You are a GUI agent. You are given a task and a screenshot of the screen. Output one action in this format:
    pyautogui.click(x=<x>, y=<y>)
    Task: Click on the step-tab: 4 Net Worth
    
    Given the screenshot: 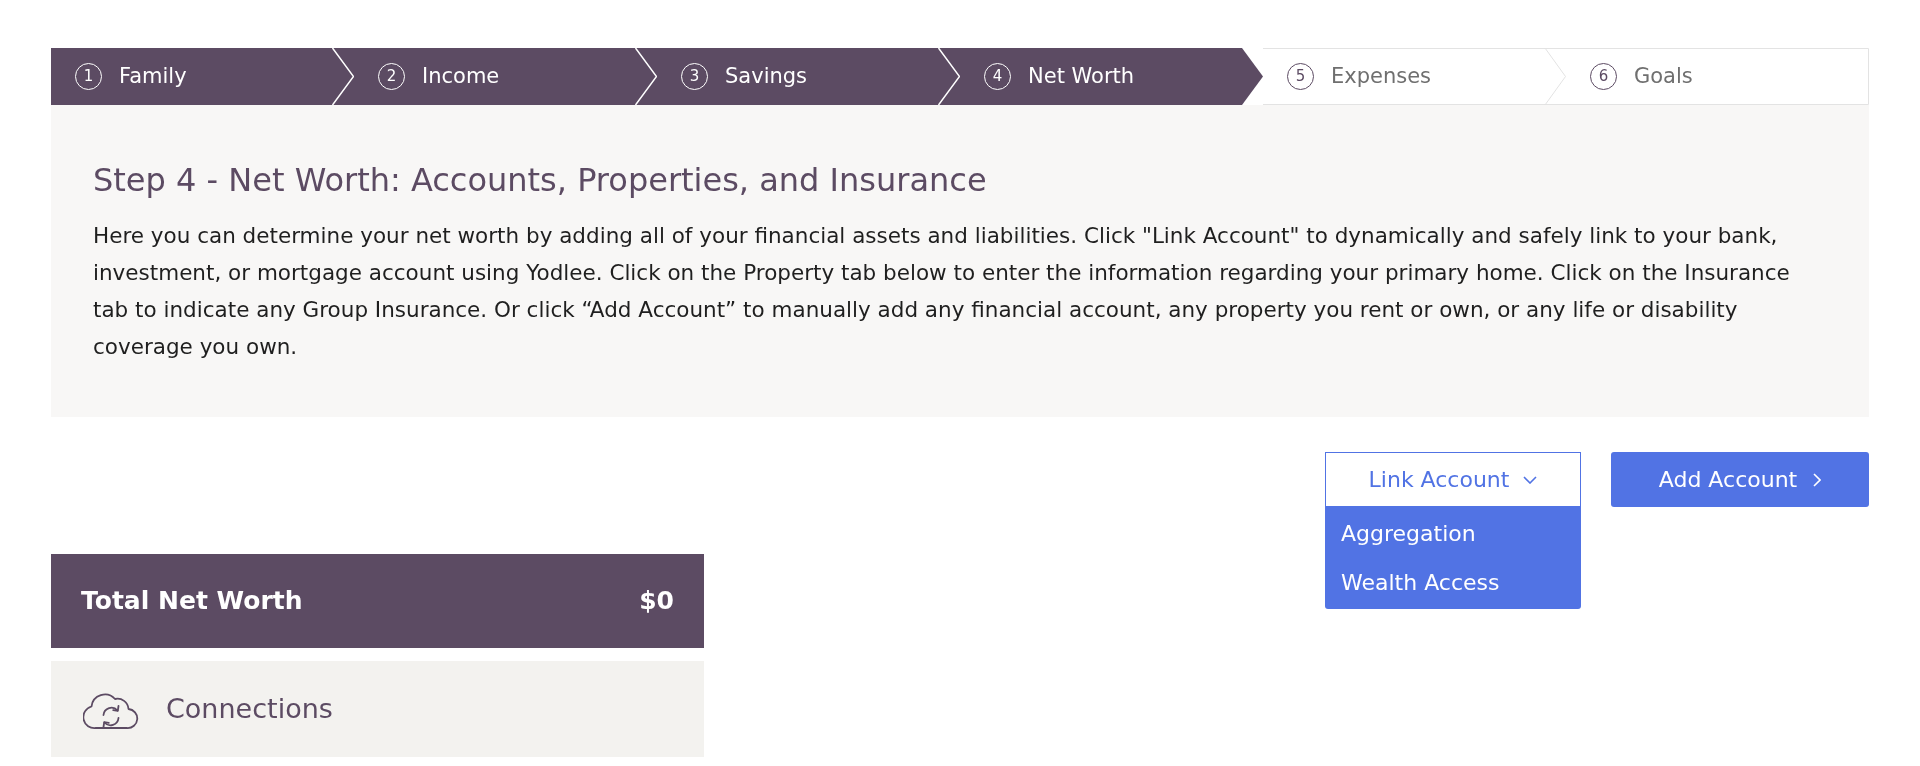 What is the action you would take?
    pyautogui.click(x=1111, y=76)
    